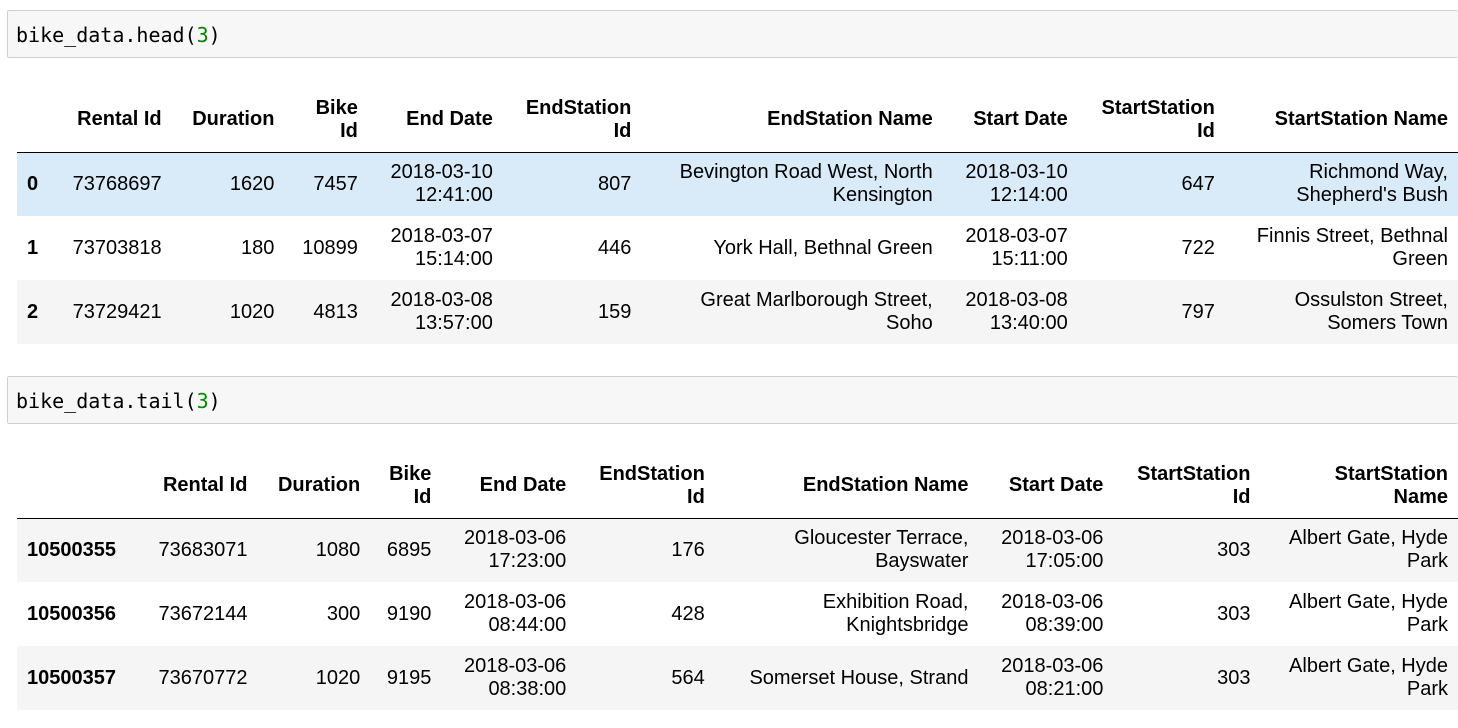  I want to click on rental-id-cell: 73670772, so click(197, 678).